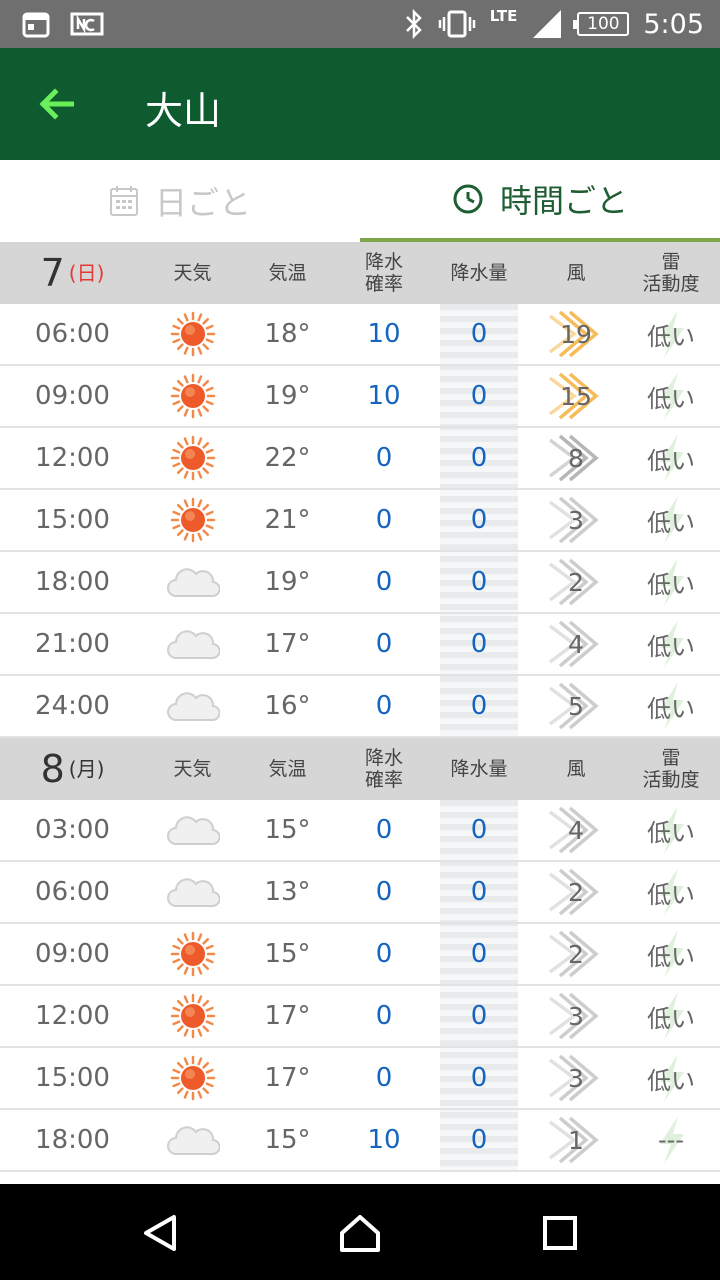 This screenshot has height=1280, width=720. I want to click on page-title: 大山, so click(183, 111).